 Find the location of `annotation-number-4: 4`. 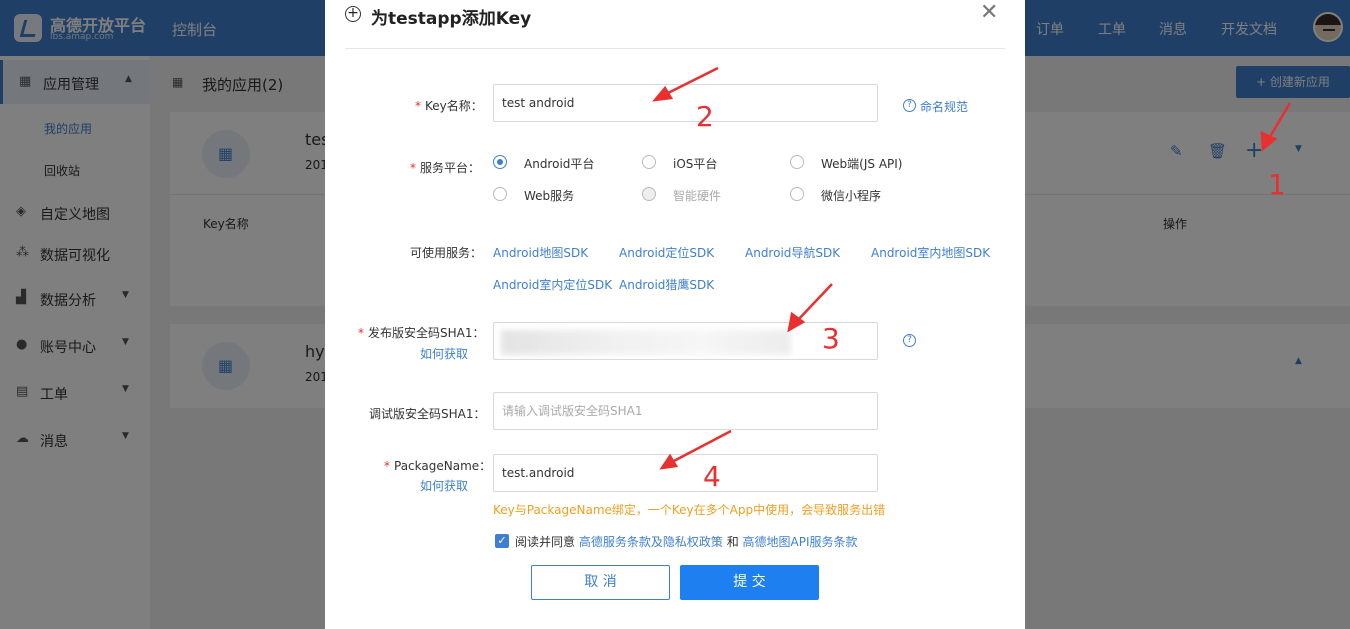

annotation-number-4: 4 is located at coordinates (712, 476).